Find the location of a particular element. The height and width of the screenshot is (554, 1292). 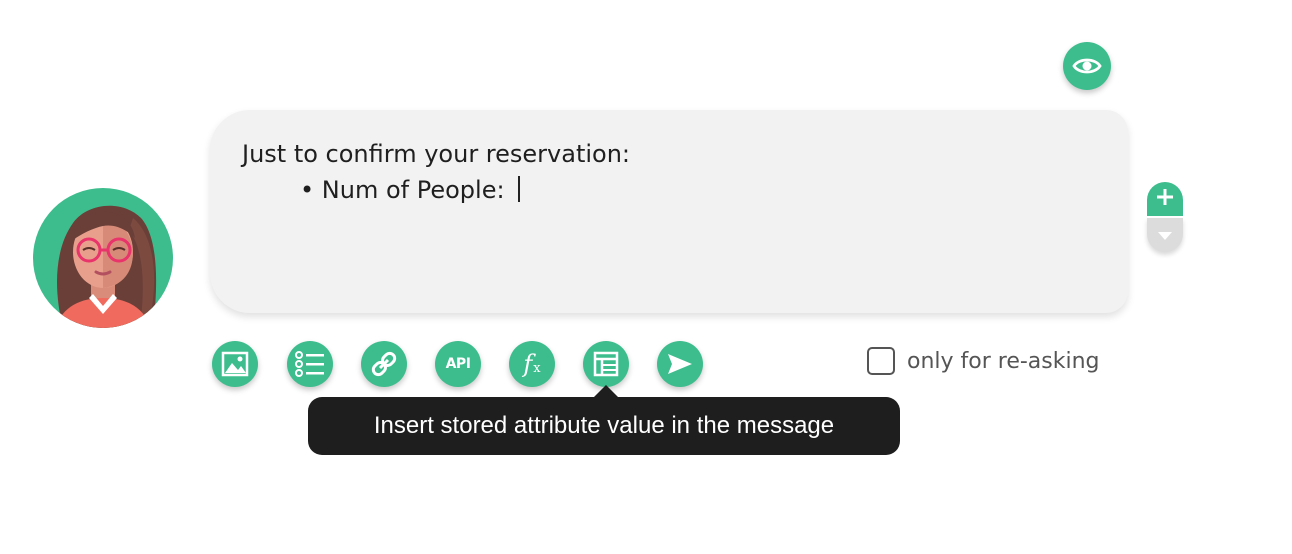

preview-button is located at coordinates (1087, 66).